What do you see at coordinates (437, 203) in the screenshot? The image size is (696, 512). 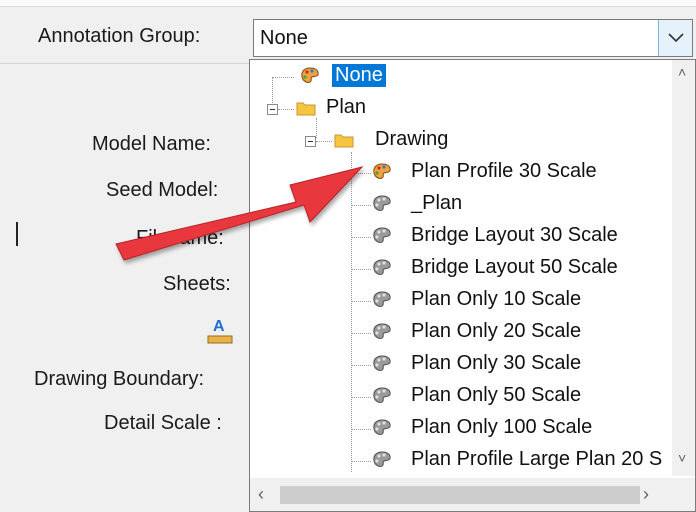 I see `tree-item-label: _Plan` at bounding box center [437, 203].